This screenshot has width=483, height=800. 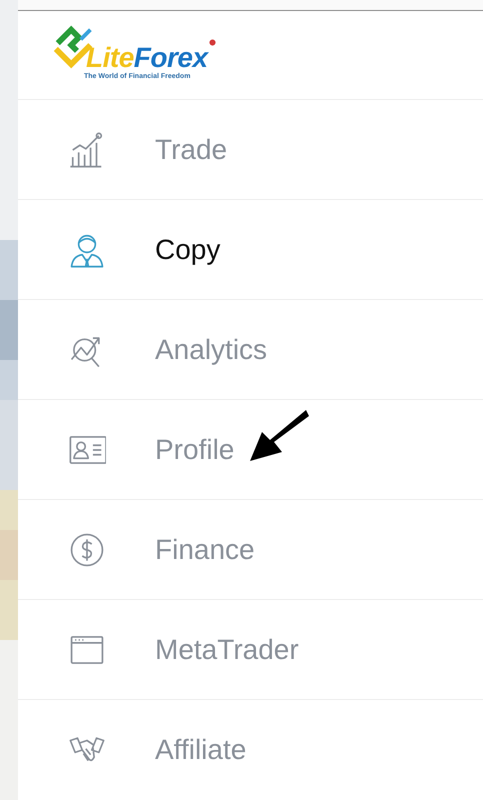 What do you see at coordinates (250, 750) in the screenshot?
I see `menu-item: Affiliate` at bounding box center [250, 750].